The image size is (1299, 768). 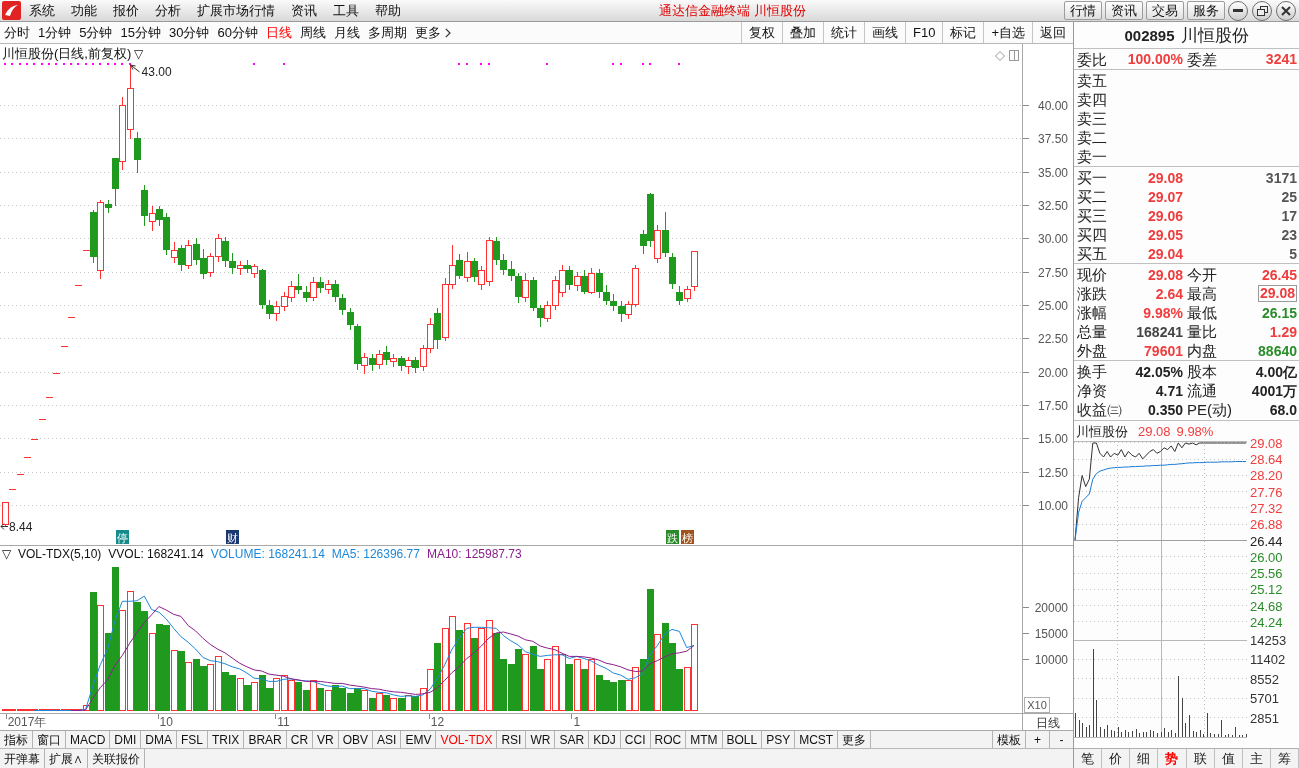 What do you see at coordinates (1100, 409) in the screenshot?
I see `quote-label: 收益㈢` at bounding box center [1100, 409].